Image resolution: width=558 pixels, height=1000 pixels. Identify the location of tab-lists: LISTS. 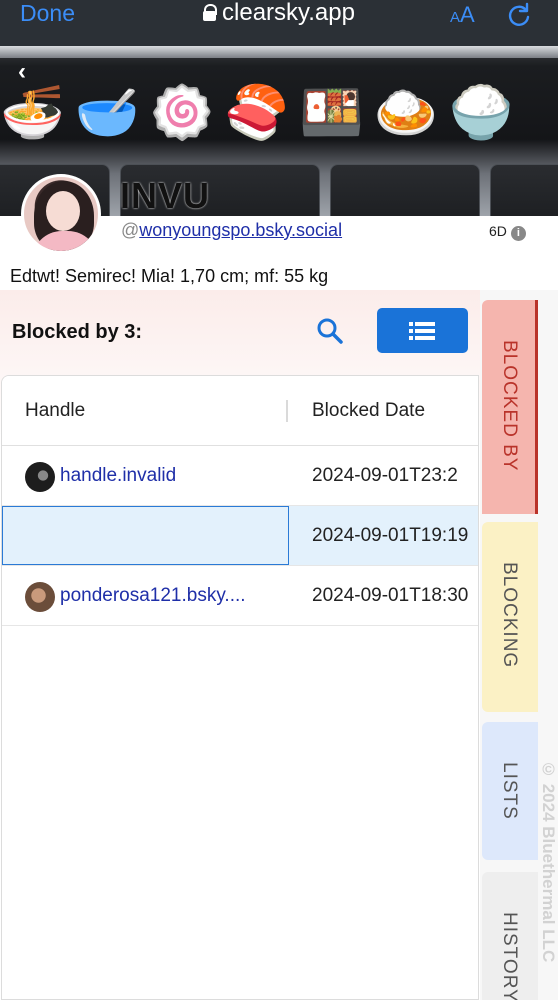
(510, 791).